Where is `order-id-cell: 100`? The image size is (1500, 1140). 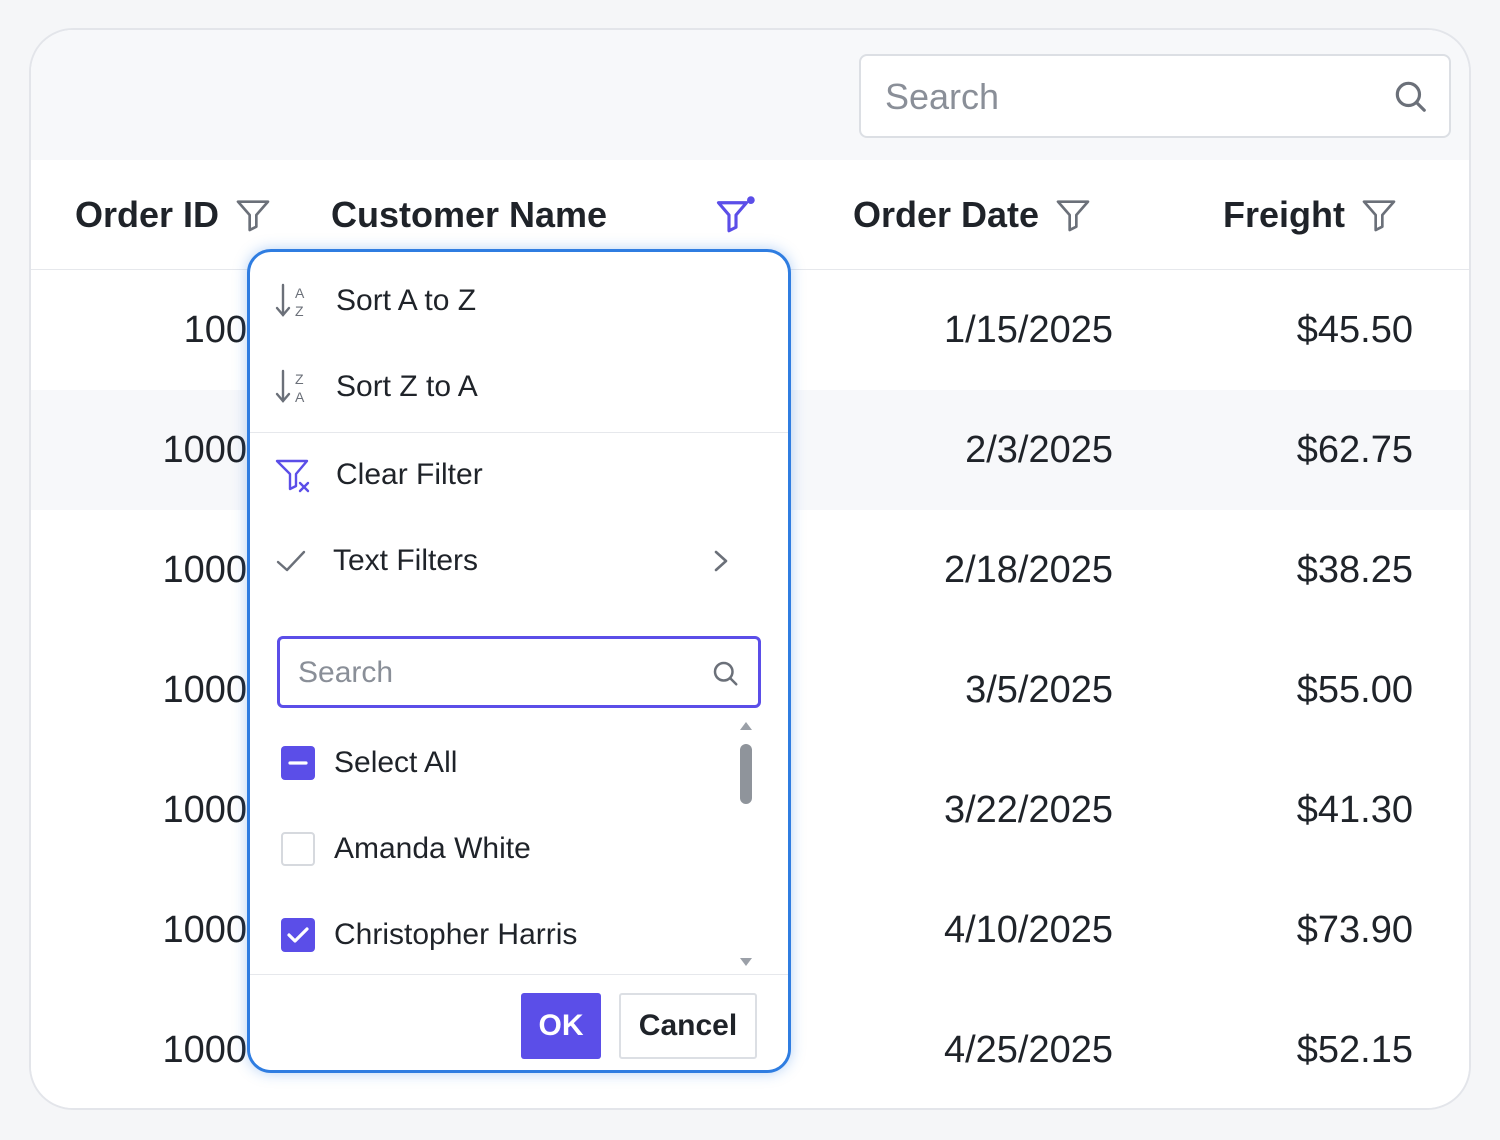 order-id-cell: 100 is located at coordinates (215, 329).